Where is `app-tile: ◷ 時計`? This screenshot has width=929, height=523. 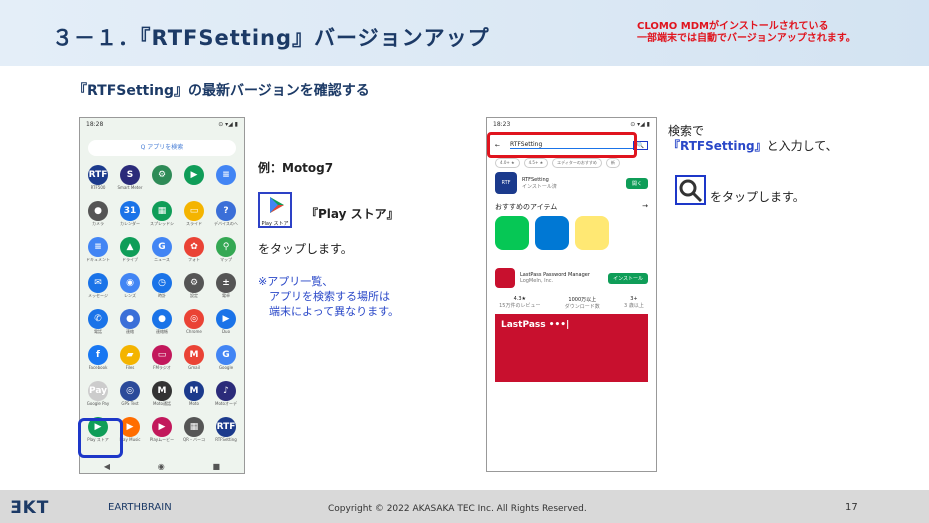 app-tile: ◷ 時計 is located at coordinates (162, 287).